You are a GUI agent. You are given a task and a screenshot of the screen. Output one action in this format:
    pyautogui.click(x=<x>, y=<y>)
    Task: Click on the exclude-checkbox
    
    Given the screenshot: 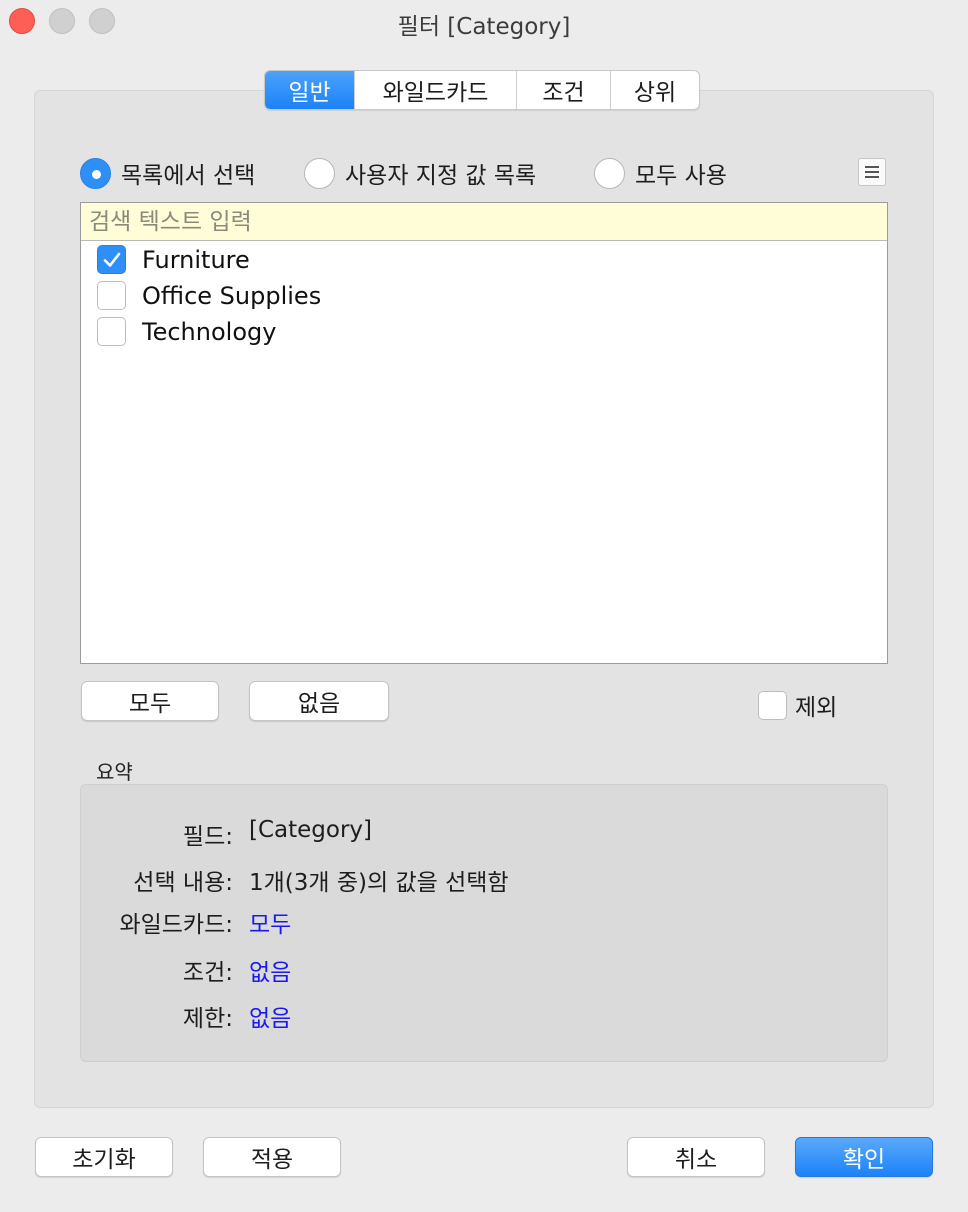 What is the action you would take?
    pyautogui.click(x=772, y=705)
    